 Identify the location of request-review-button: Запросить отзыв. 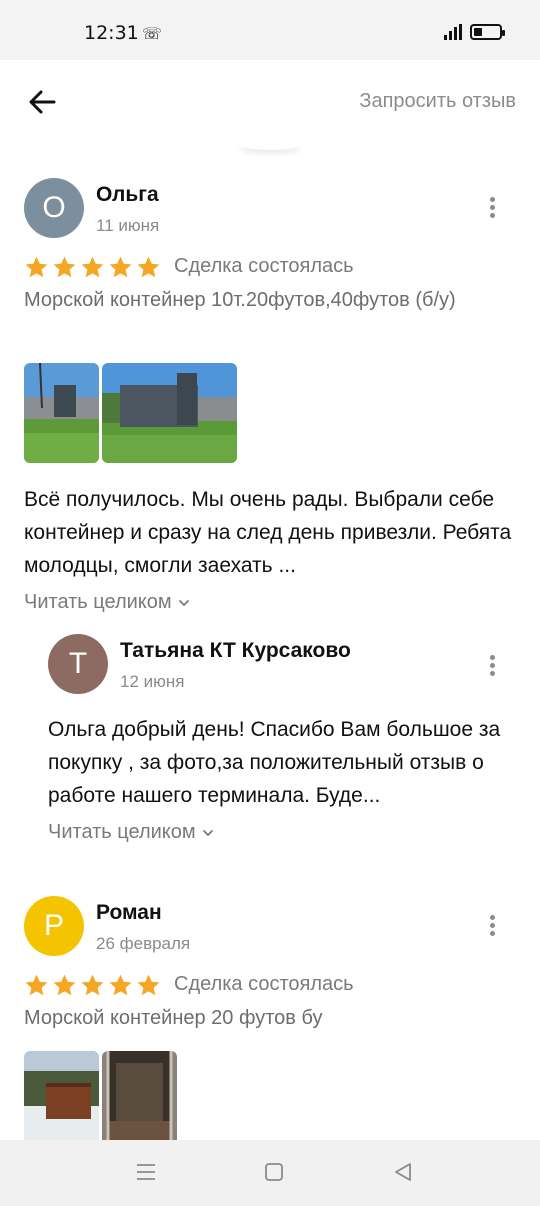
(437, 101).